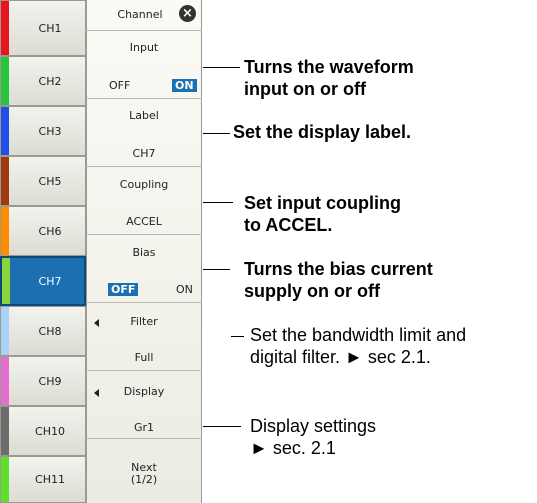 Image resolution: width=537 pixels, height=503 pixels. What do you see at coordinates (293, 448) in the screenshot?
I see `annotation-display-line2: ► sec. 2.1` at bounding box center [293, 448].